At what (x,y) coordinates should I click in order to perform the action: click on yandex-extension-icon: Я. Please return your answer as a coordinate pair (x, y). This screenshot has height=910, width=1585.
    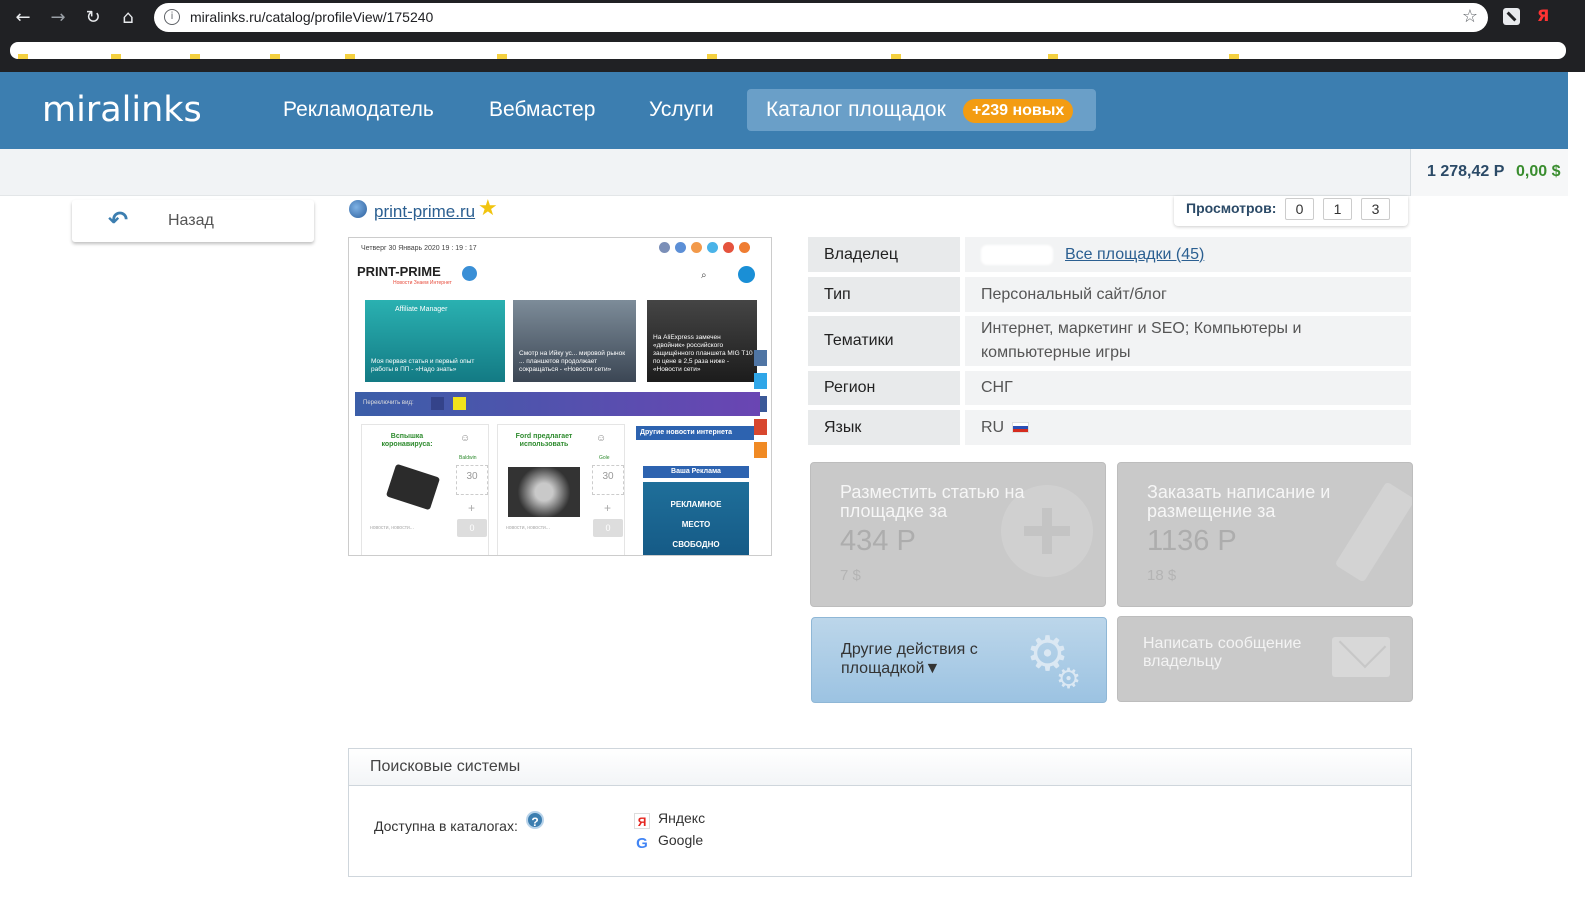
    Looking at the image, I should click on (1543, 15).